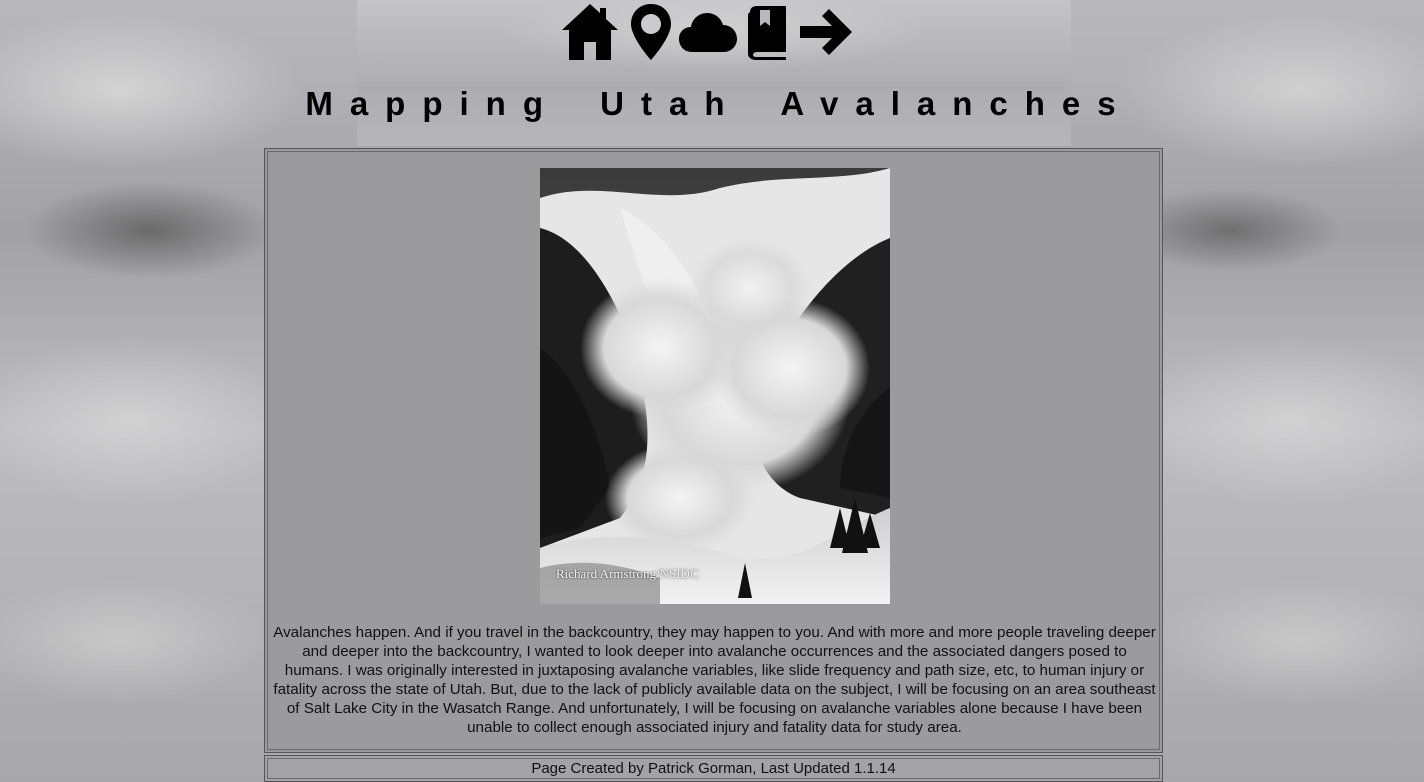 Image resolution: width=1424 pixels, height=782 pixels. Describe the element at coordinates (768, 32) in the screenshot. I see `book-icon` at that location.